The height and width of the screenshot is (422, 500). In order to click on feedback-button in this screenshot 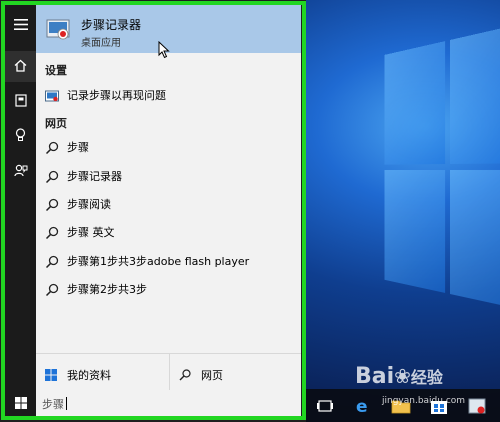, I will do `click(20, 171)`.